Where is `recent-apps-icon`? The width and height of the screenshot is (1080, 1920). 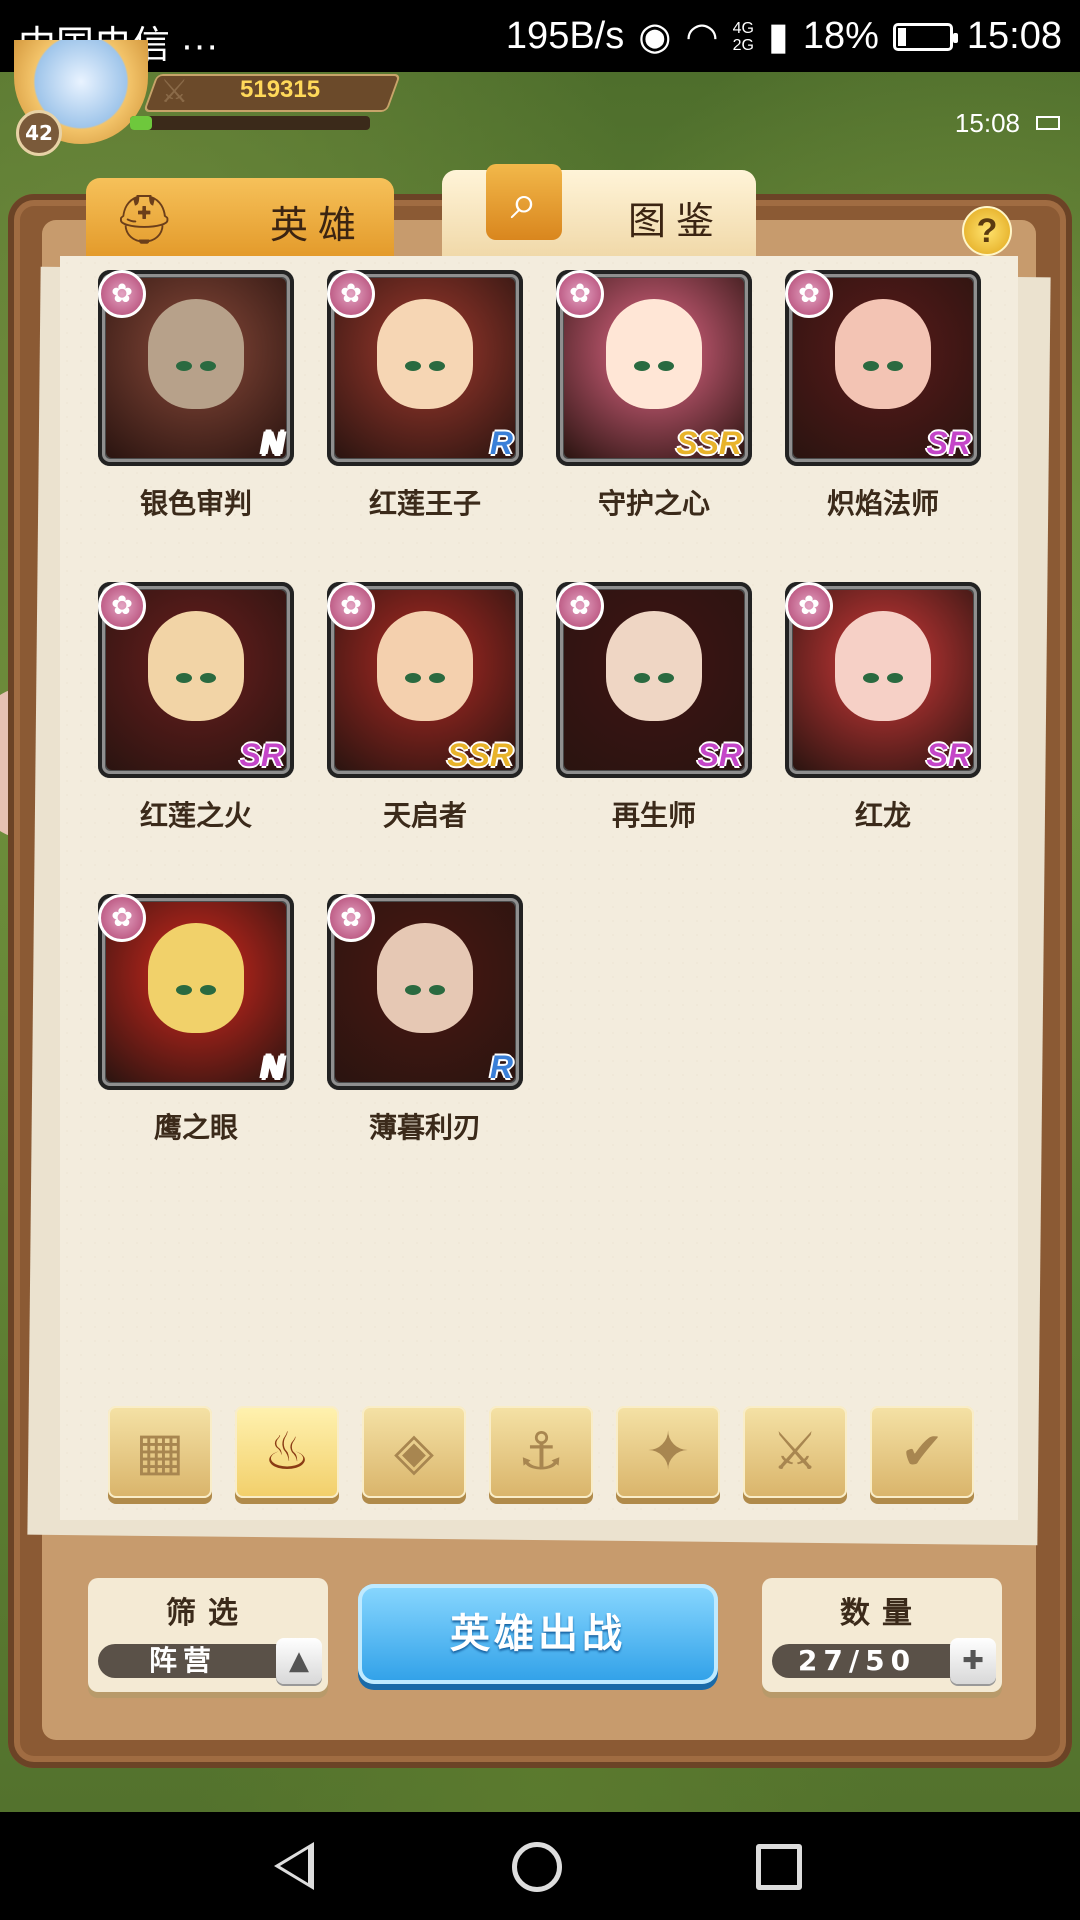
recent-apps-icon is located at coordinates (779, 1867).